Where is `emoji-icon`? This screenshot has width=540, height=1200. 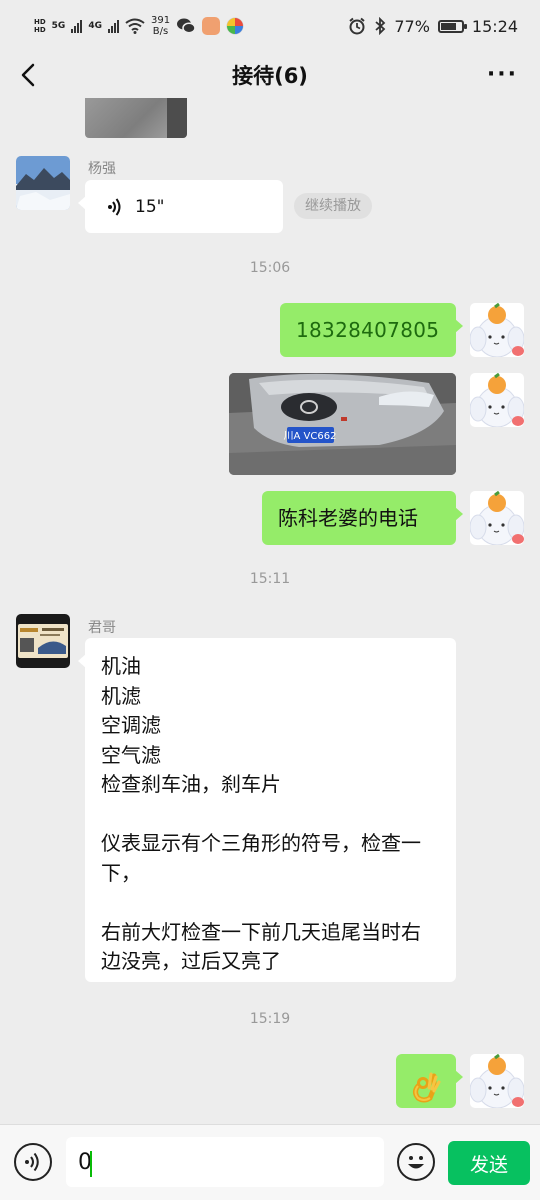 emoji-icon is located at coordinates (416, 1162).